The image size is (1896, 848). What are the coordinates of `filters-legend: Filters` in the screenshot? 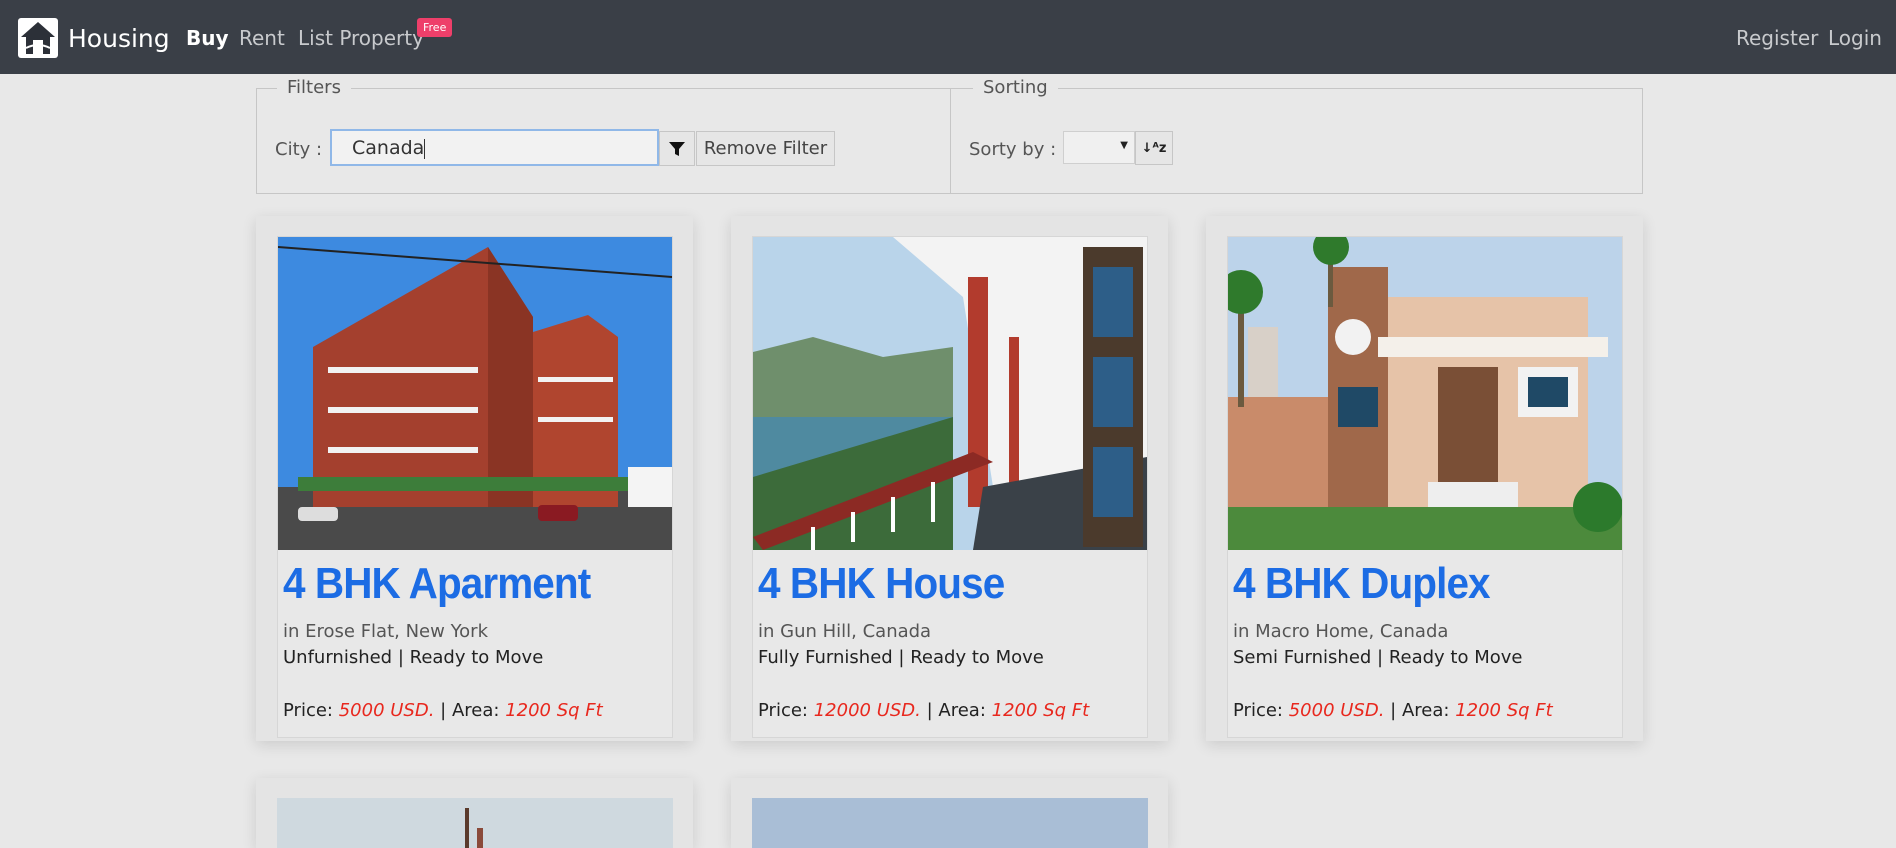 It's located at (314, 87).